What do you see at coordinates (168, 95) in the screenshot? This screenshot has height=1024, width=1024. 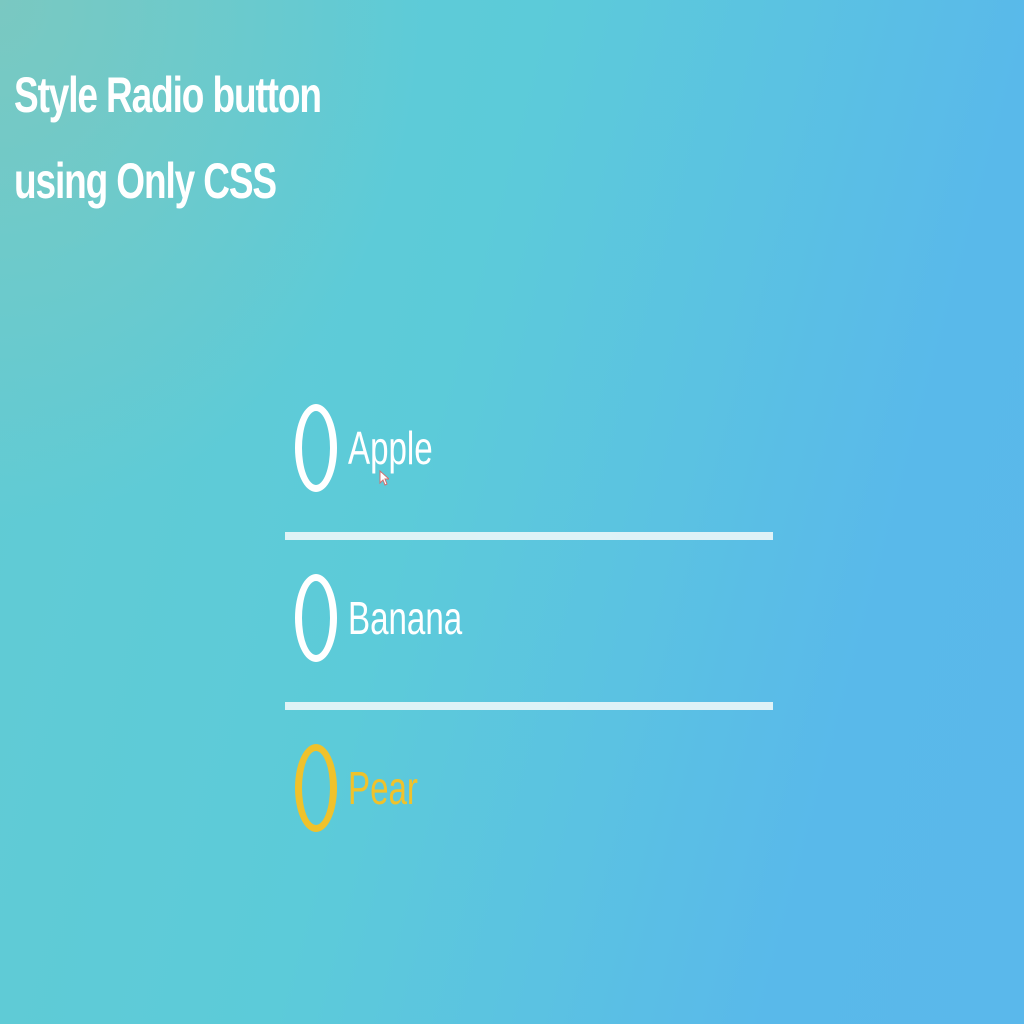 I see `page-title-line-1: Style Radio button` at bounding box center [168, 95].